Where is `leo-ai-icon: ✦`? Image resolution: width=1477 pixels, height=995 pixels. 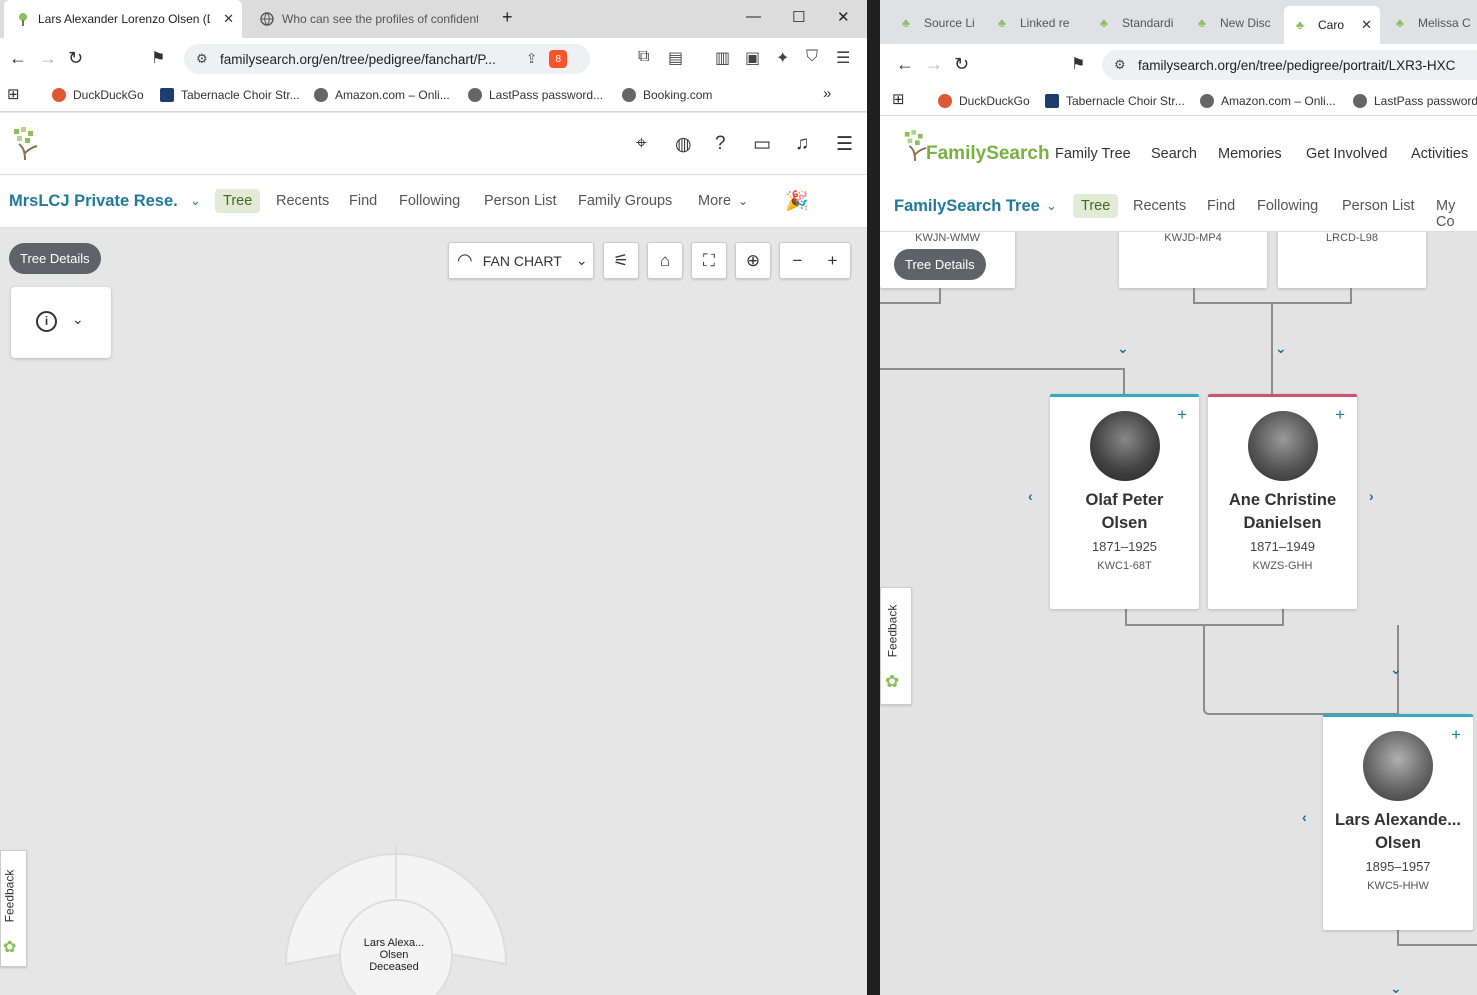 leo-ai-icon: ✦ is located at coordinates (782, 58).